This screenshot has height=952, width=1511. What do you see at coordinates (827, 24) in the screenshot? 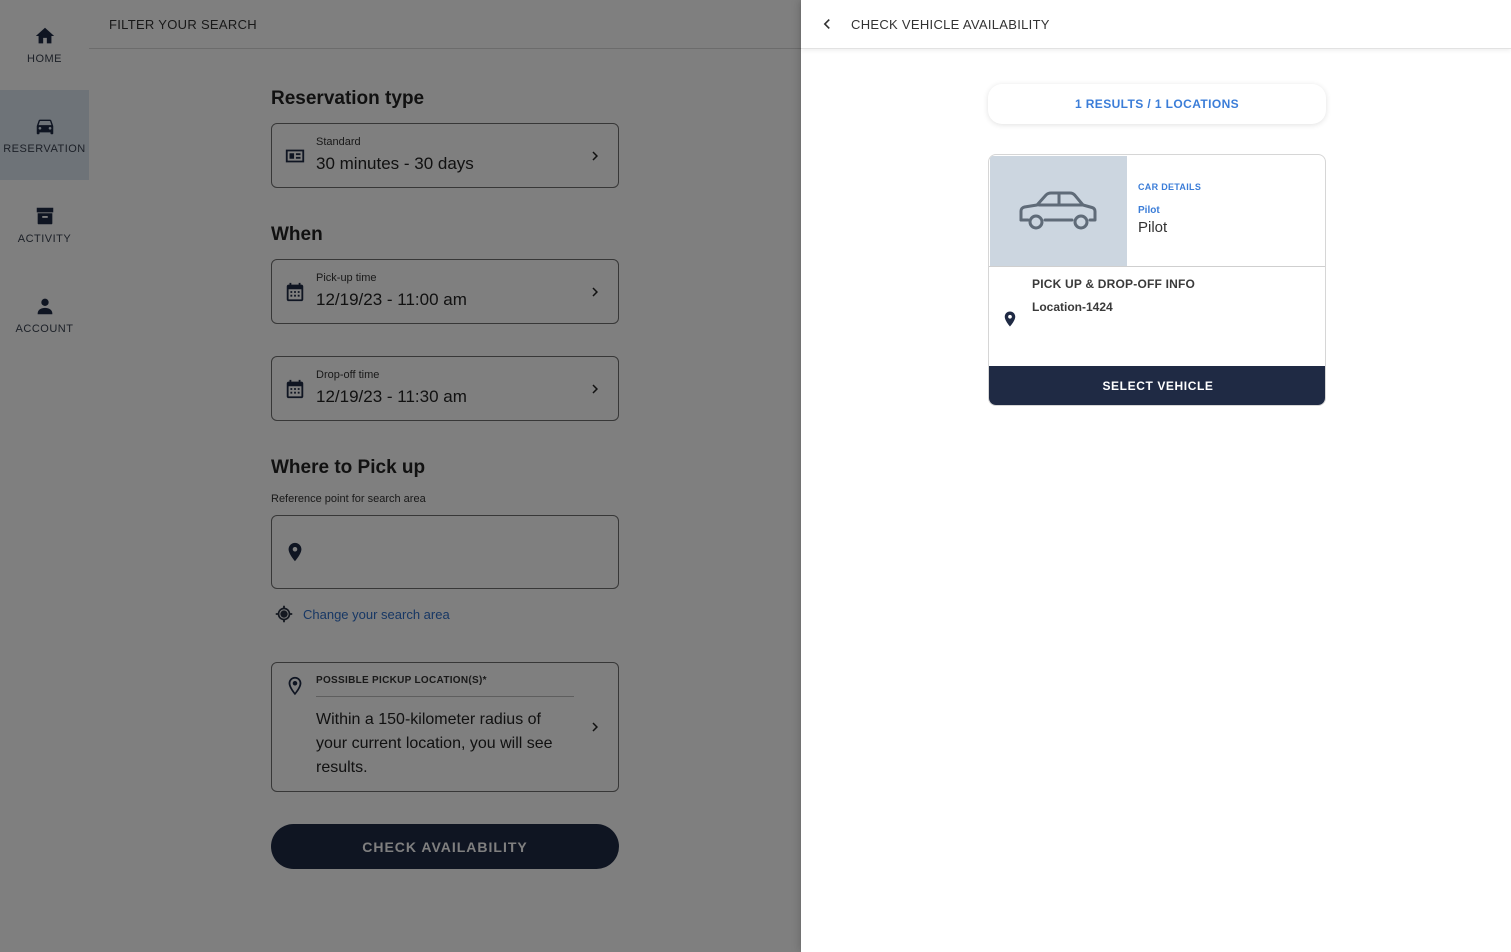
I see `back-arrow-icon` at bounding box center [827, 24].